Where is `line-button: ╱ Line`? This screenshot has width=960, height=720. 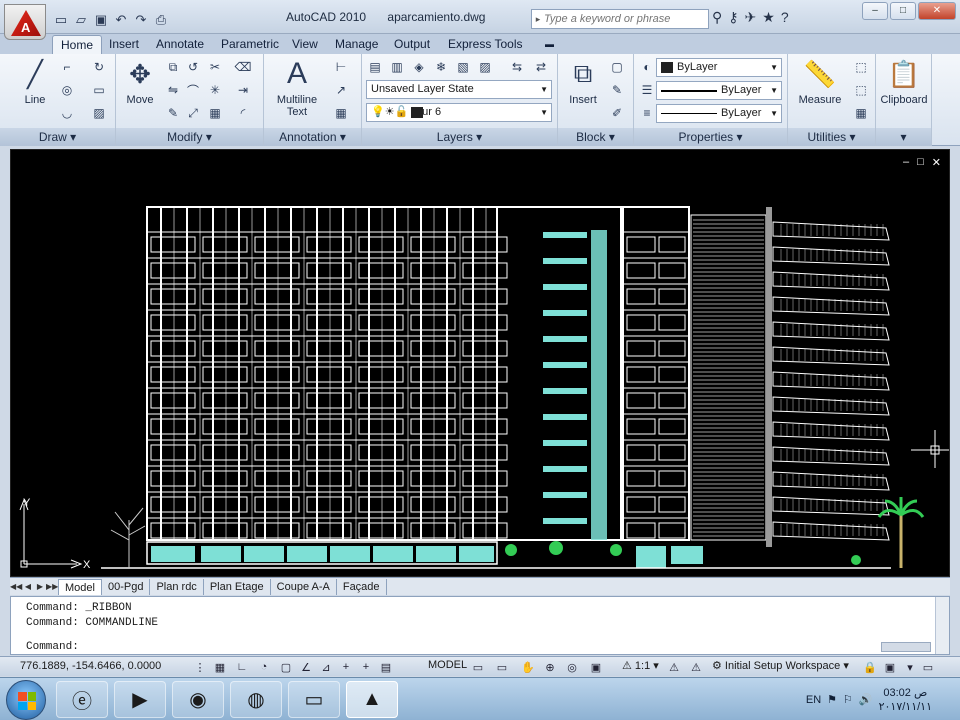
line-button: ╱ Line is located at coordinates (35, 82).